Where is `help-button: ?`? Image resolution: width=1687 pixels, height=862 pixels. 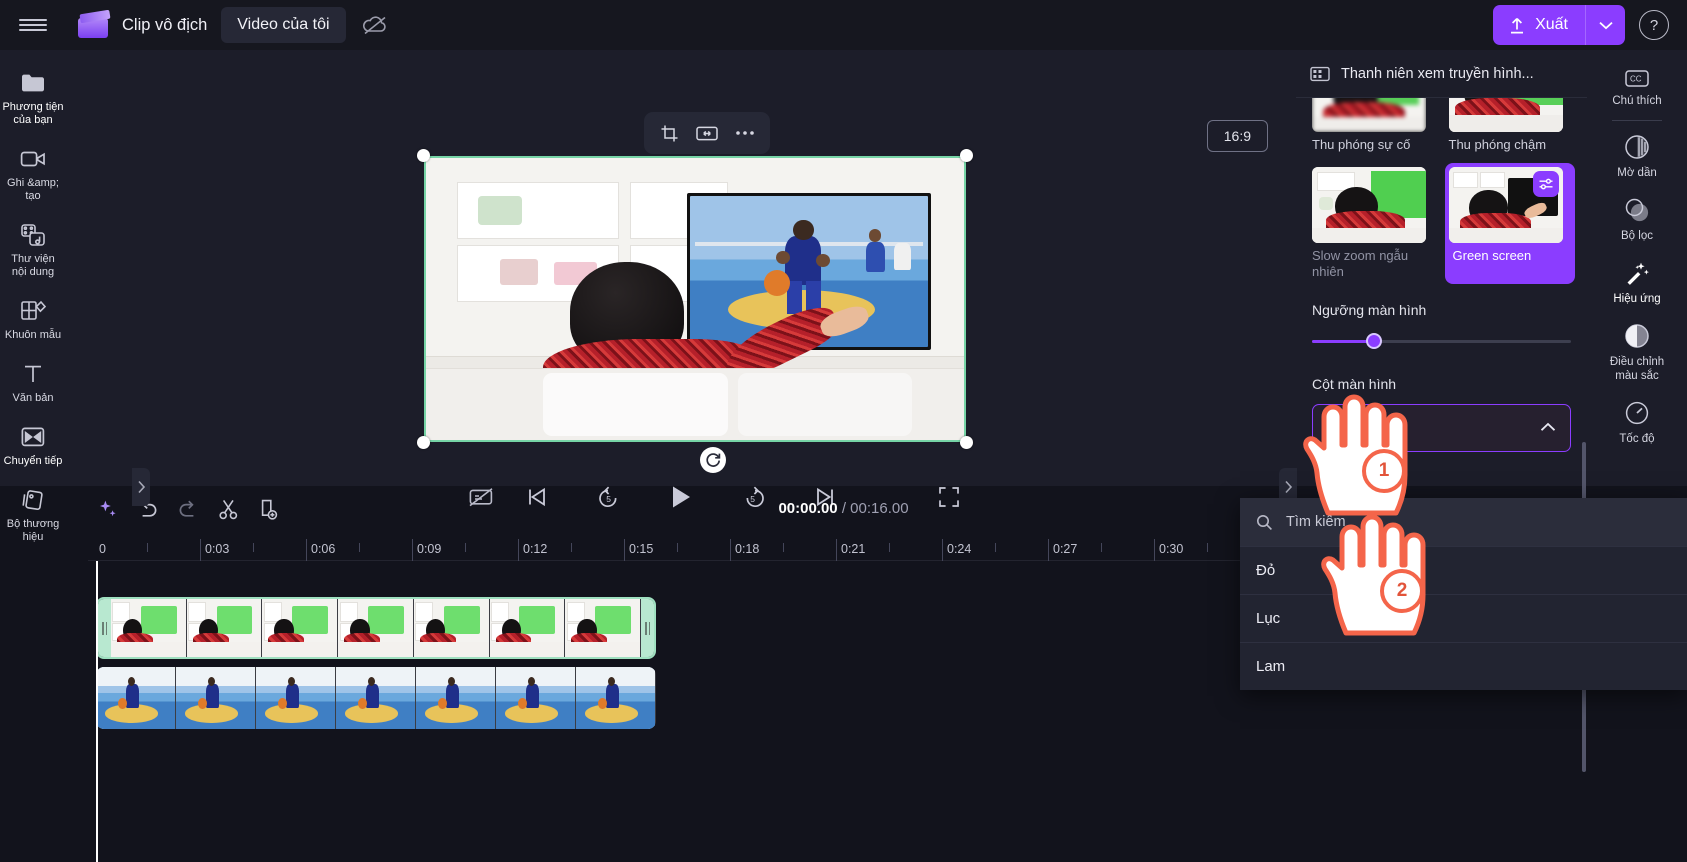 help-button: ? is located at coordinates (1654, 25).